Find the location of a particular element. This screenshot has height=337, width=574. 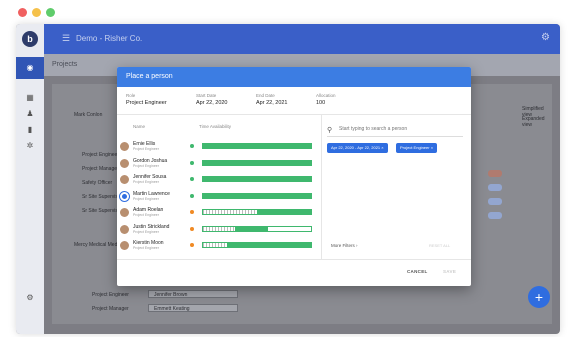

save-button: SAVE is located at coordinates (449, 271).